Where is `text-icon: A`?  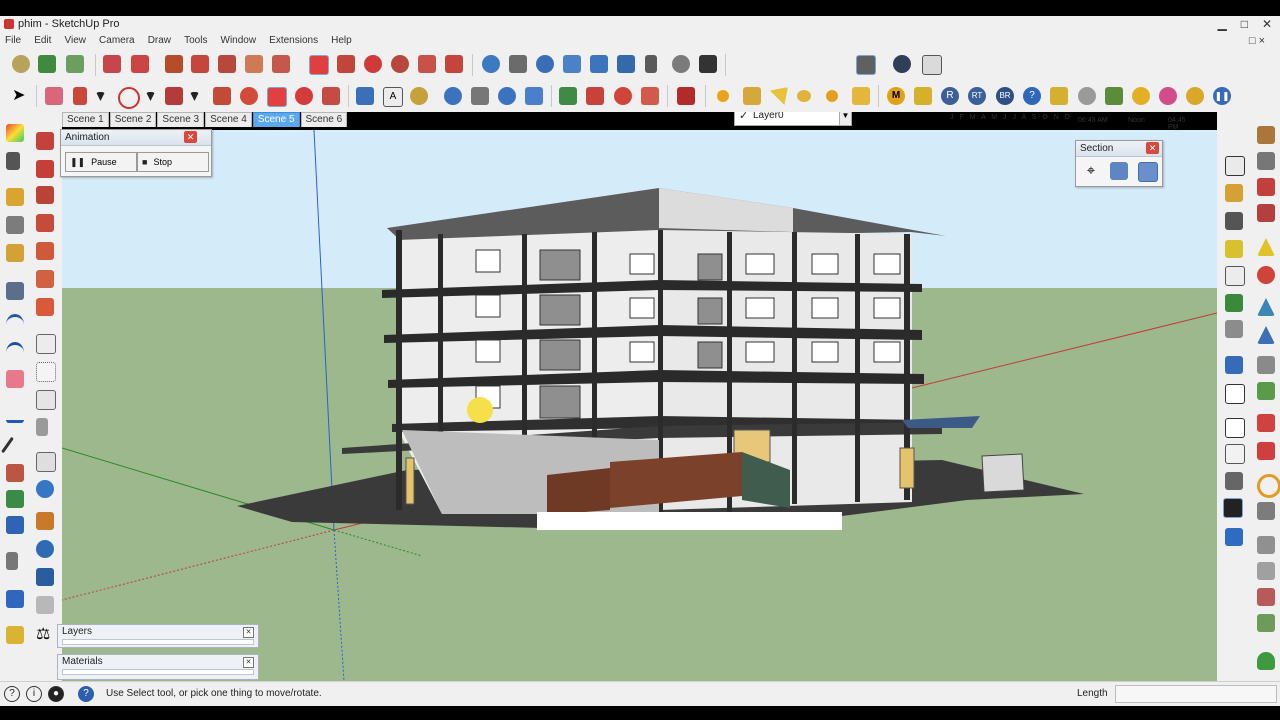 text-icon: A is located at coordinates (393, 97).